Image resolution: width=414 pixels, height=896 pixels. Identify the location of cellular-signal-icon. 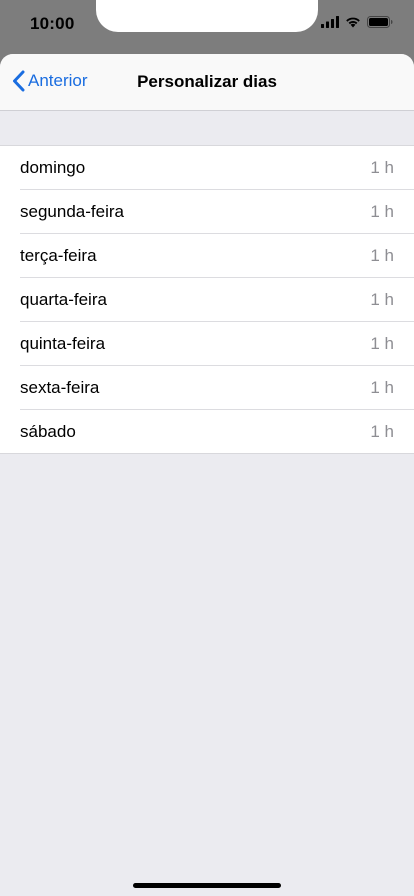
(330, 22).